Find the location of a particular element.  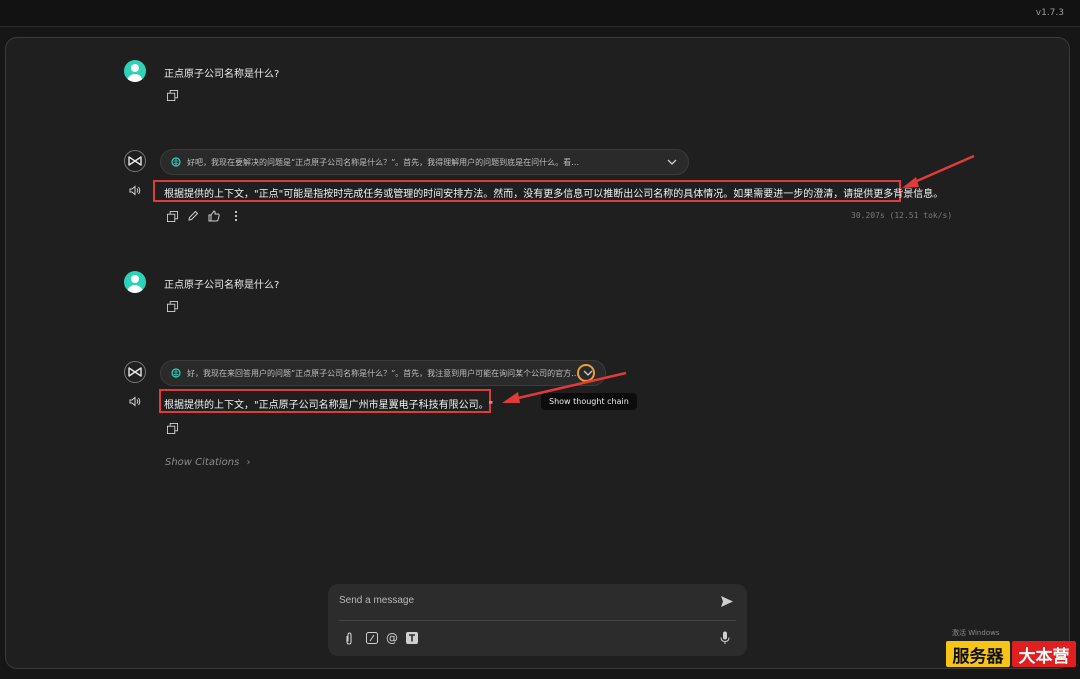

assistant-answer: 根据提供的上下文，"正点原子公司名称是广州市星翼电子科技有限公司。" is located at coordinates (329, 405).